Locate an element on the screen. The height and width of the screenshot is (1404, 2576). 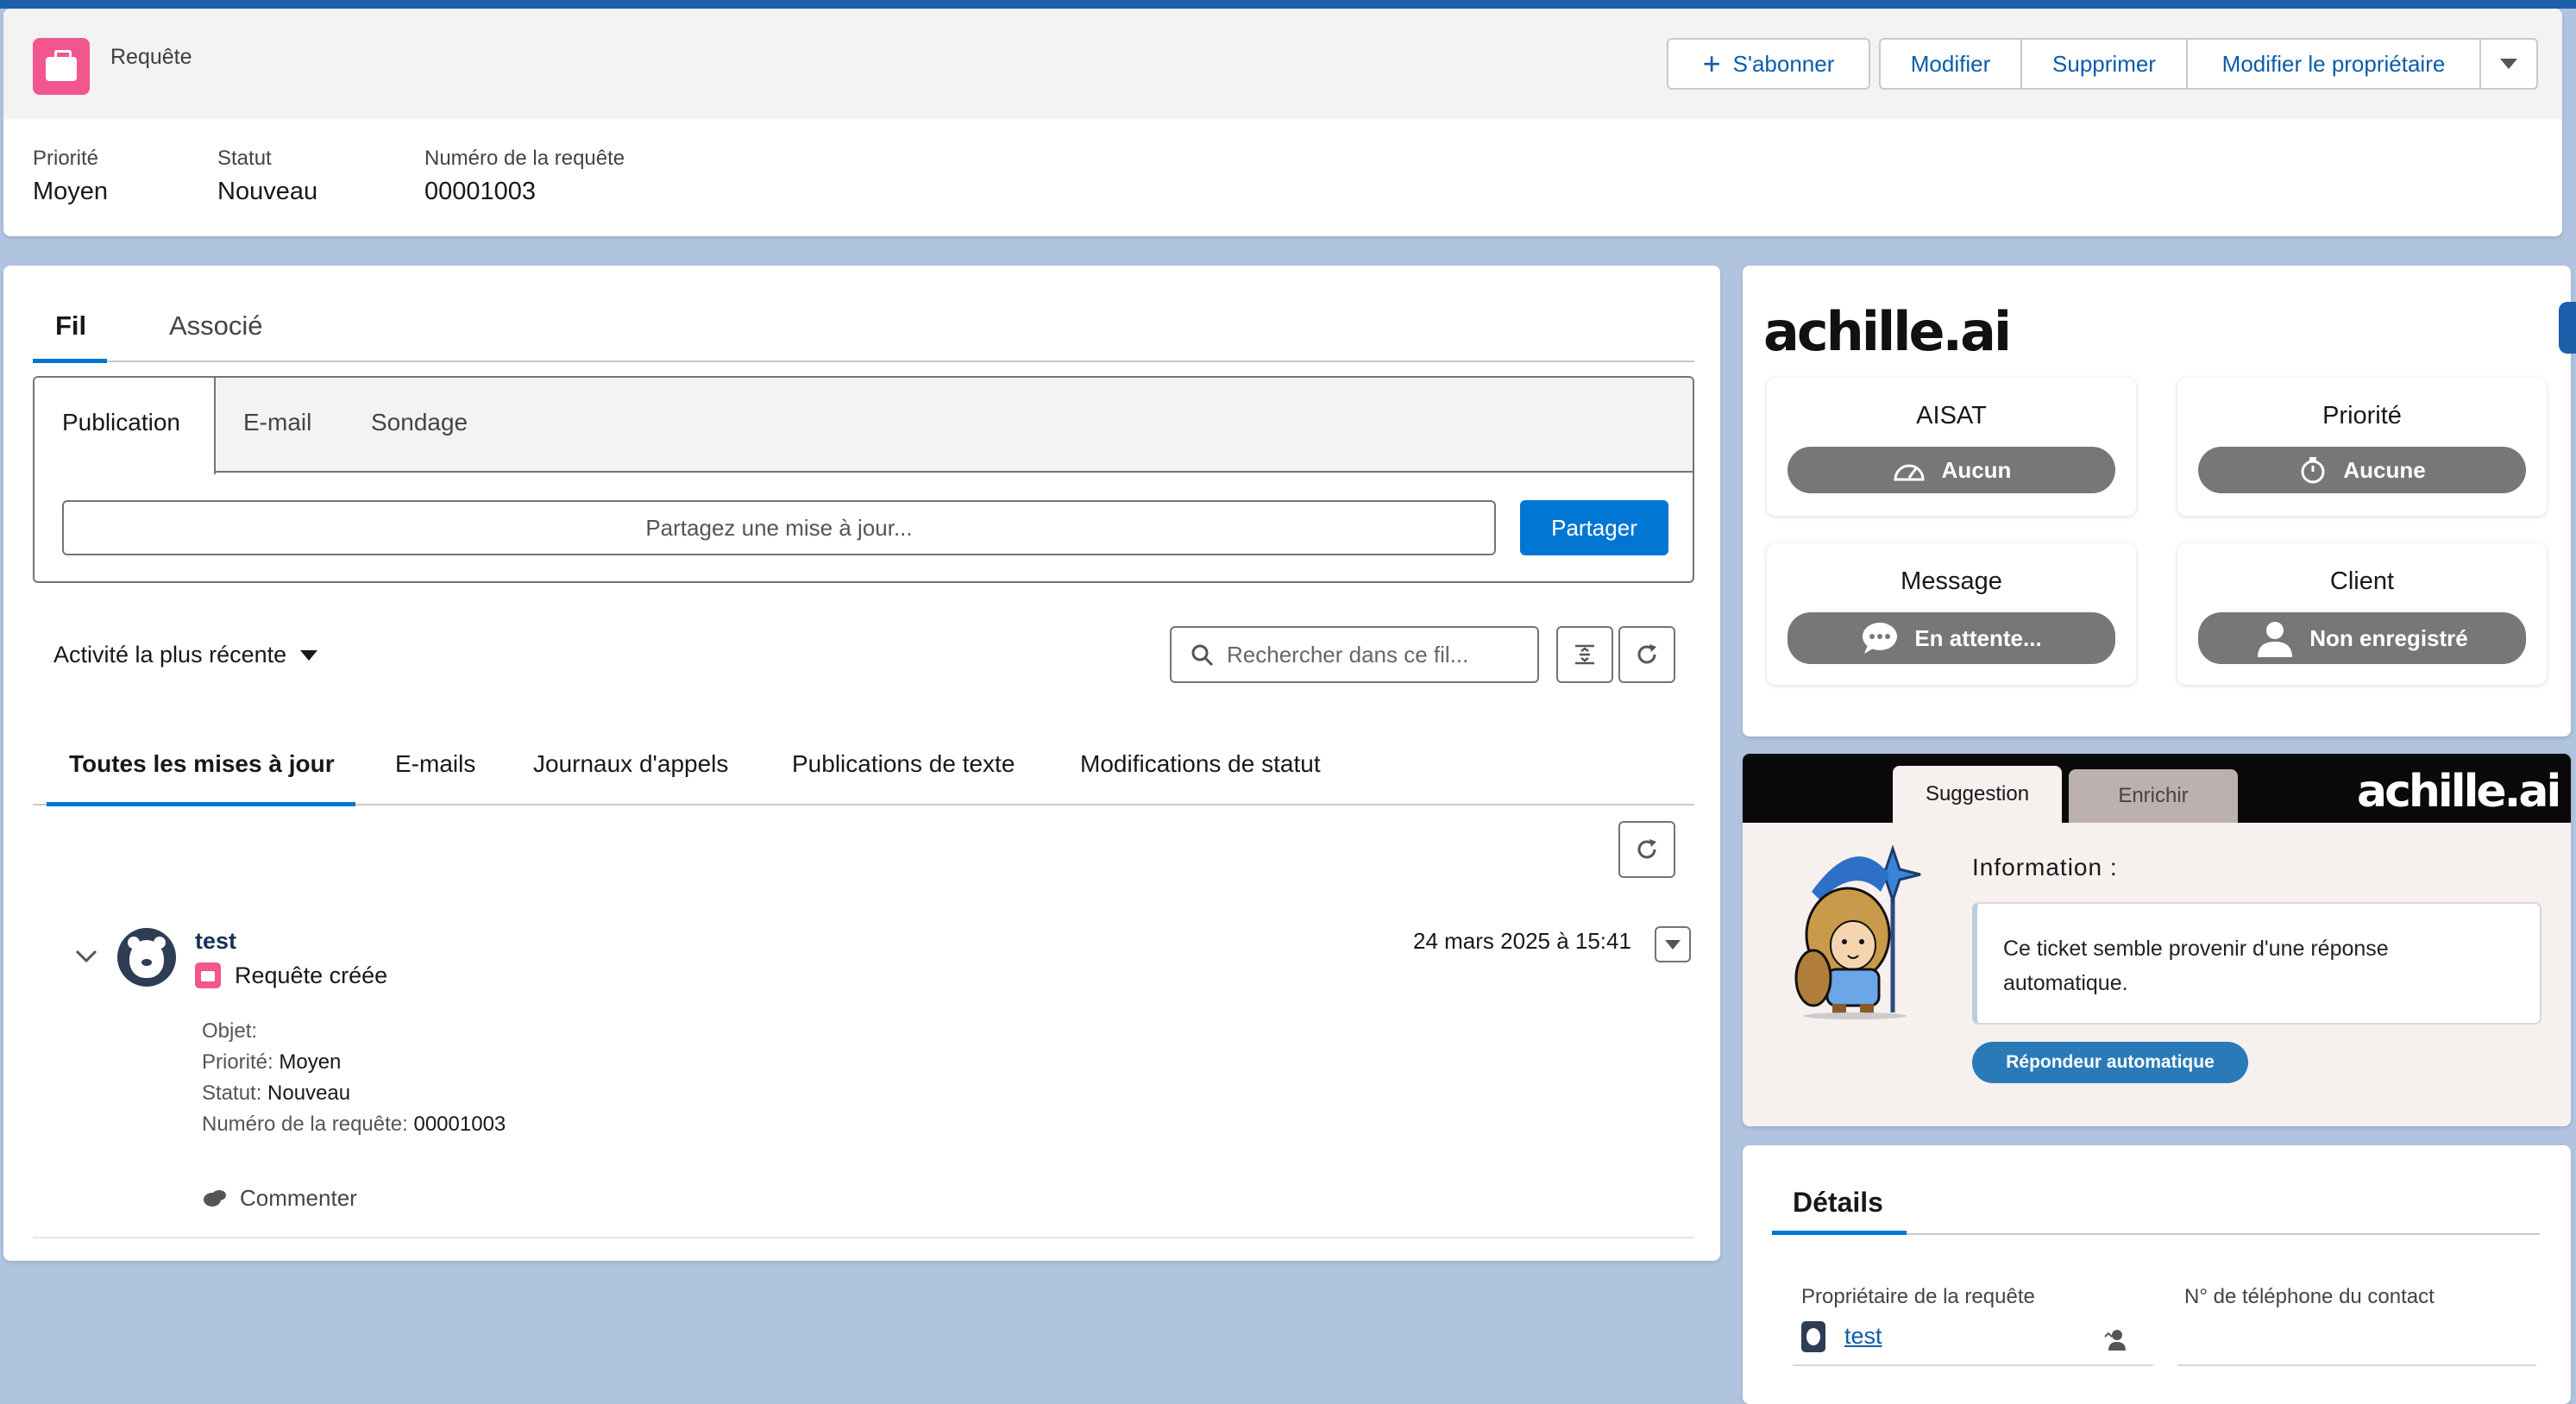
priority-pill: Aucune is located at coordinates (2362, 470).